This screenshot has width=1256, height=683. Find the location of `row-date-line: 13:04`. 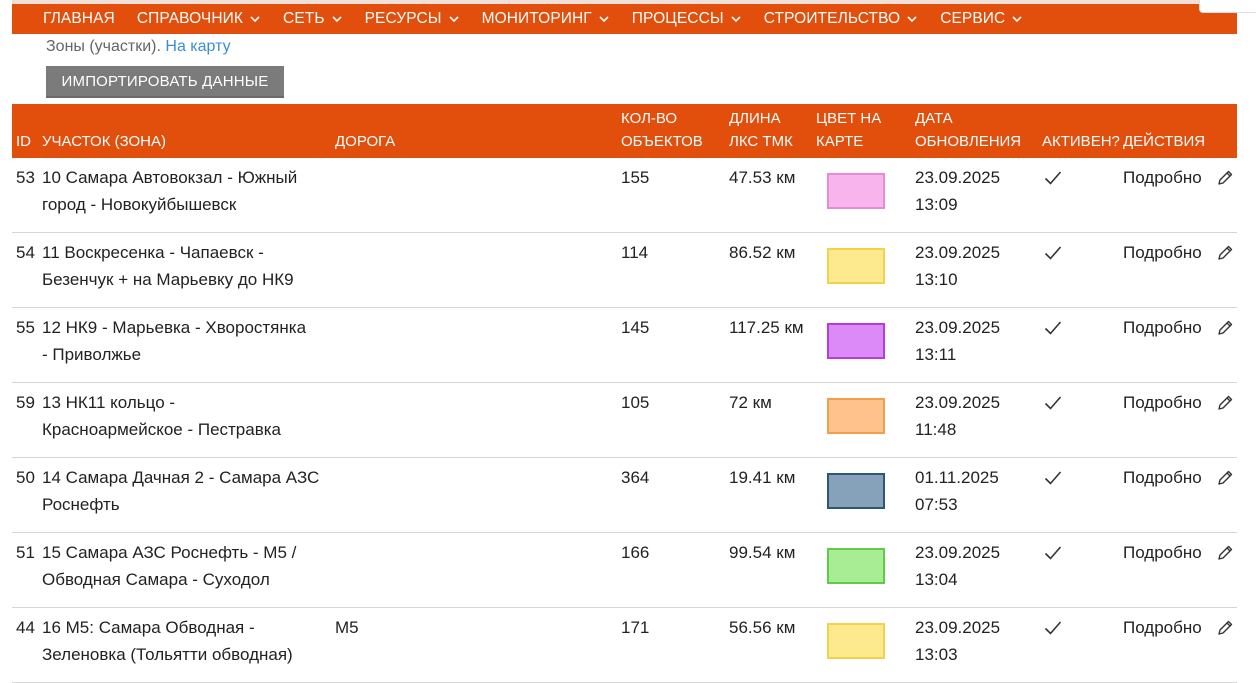

row-date-line: 13:04 is located at coordinates (936, 579).